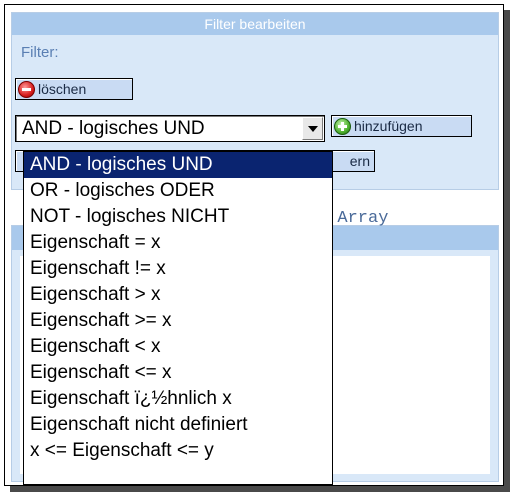  What do you see at coordinates (178, 269) in the screenshot?
I see `dropdown-option: Eigenschaft != x` at bounding box center [178, 269].